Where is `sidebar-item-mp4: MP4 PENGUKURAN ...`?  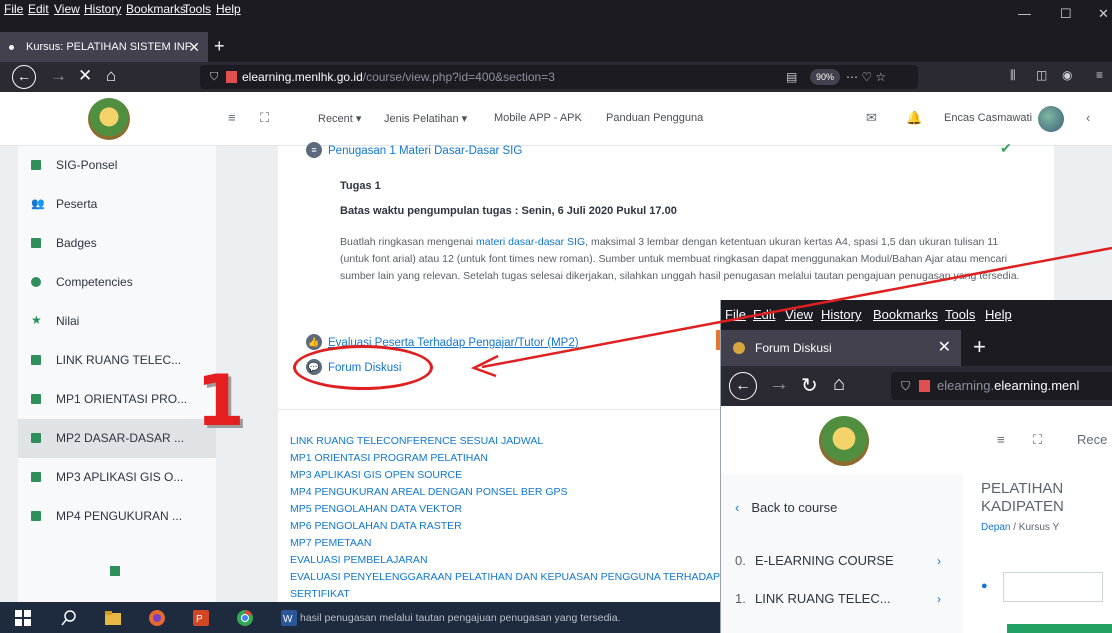
sidebar-item-mp4: MP4 PENGUKURAN ... is located at coordinates (117, 516).